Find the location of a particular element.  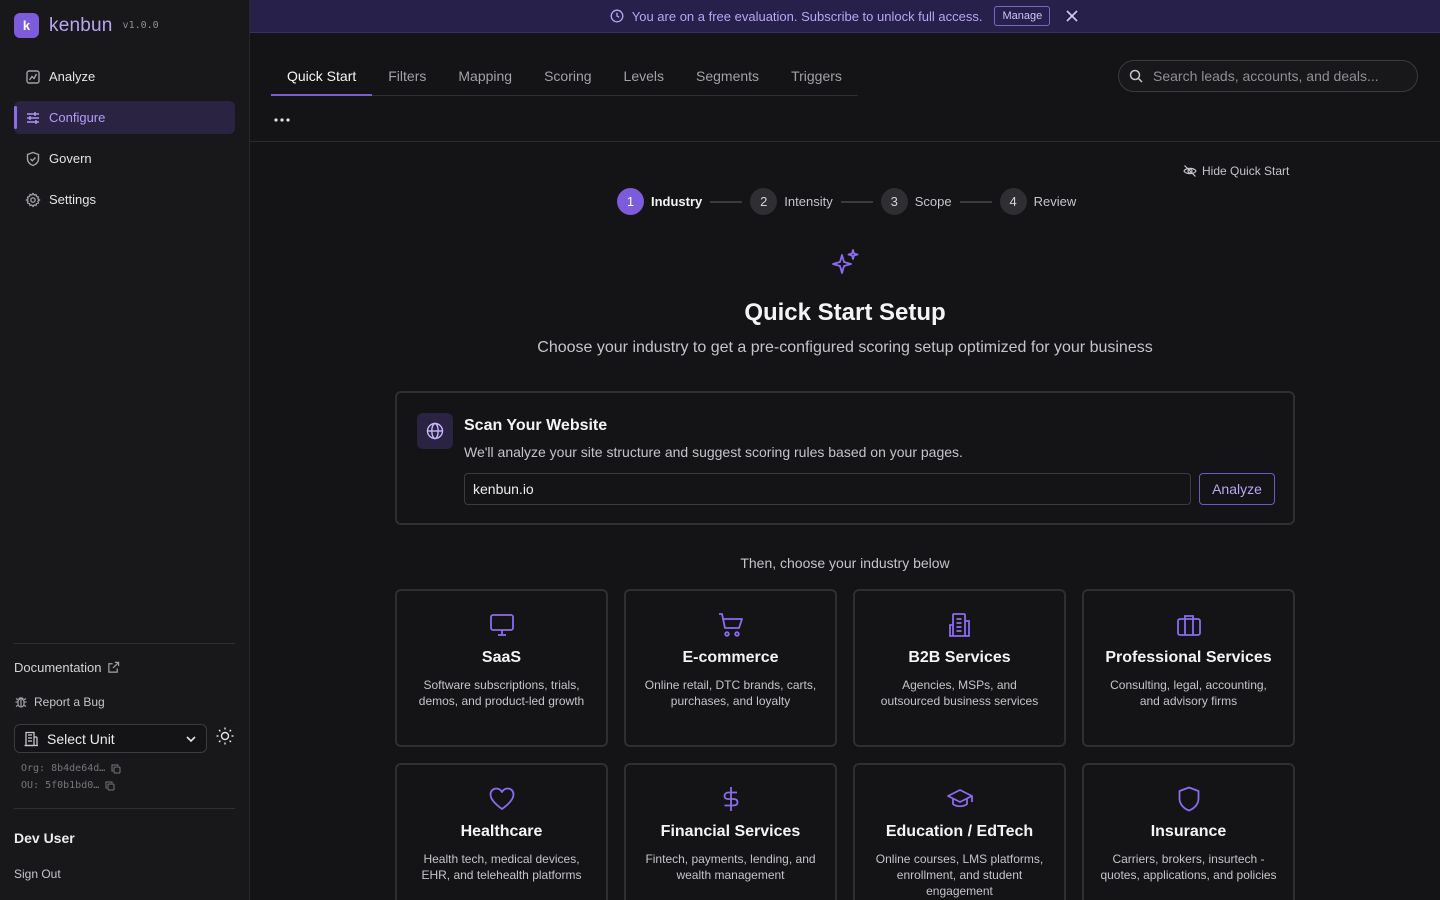

sign-out-link: Sign Out is located at coordinates (37, 874).